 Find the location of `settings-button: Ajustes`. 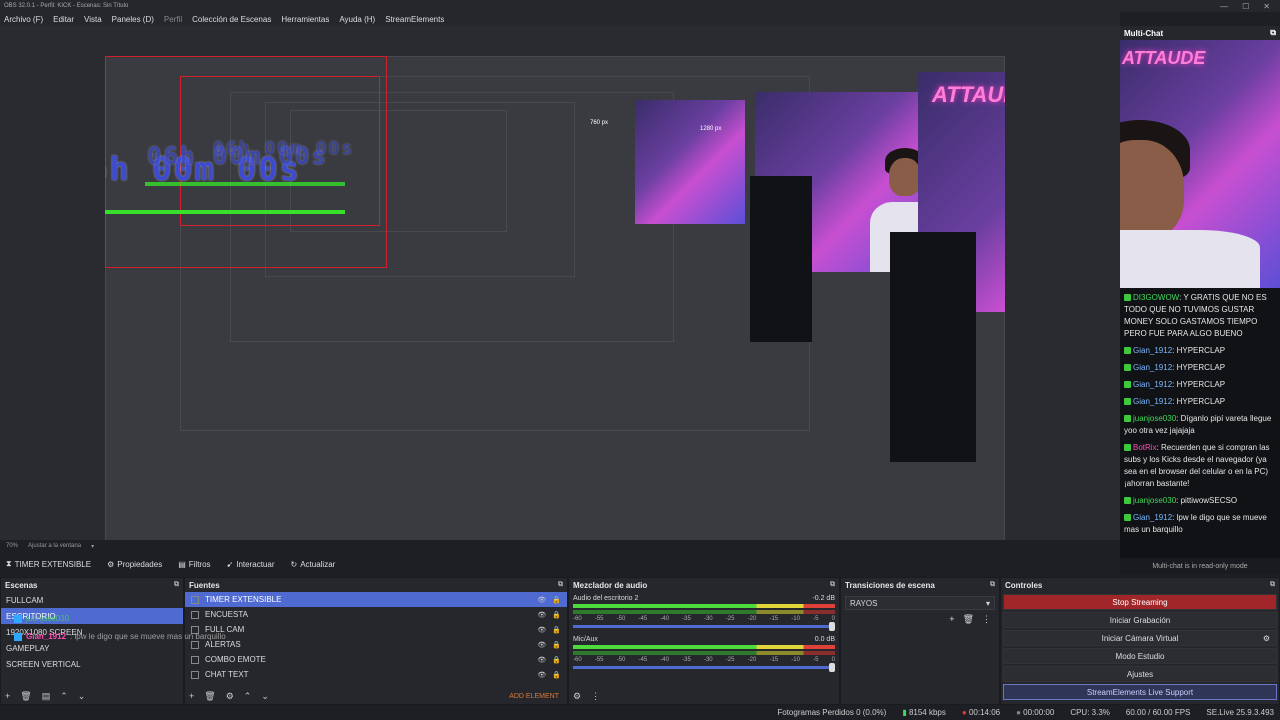

settings-button: Ajustes is located at coordinates (1140, 674).